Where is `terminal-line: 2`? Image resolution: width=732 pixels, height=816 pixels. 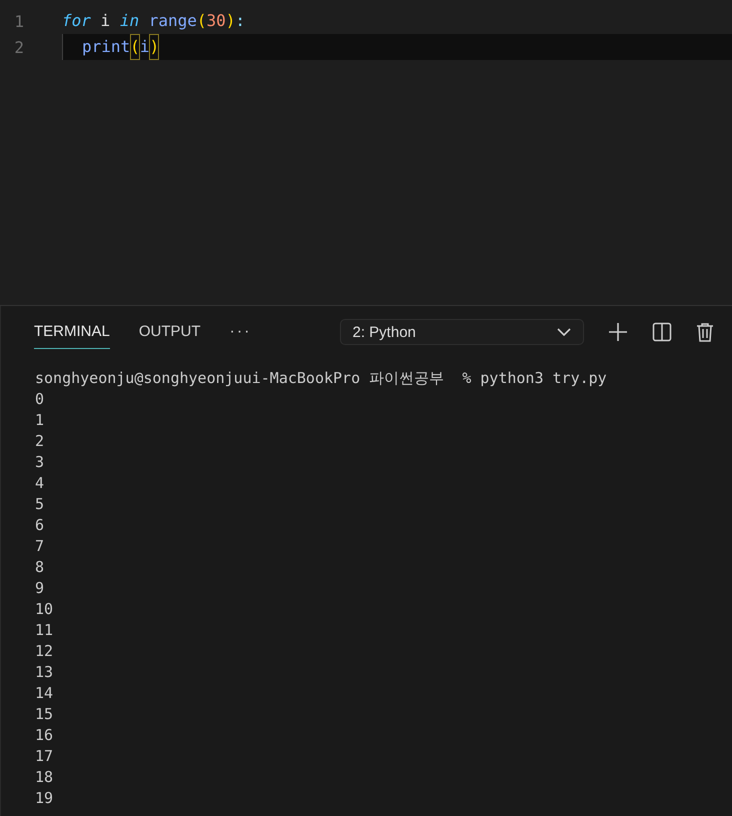
terminal-line: 2 is located at coordinates (40, 441).